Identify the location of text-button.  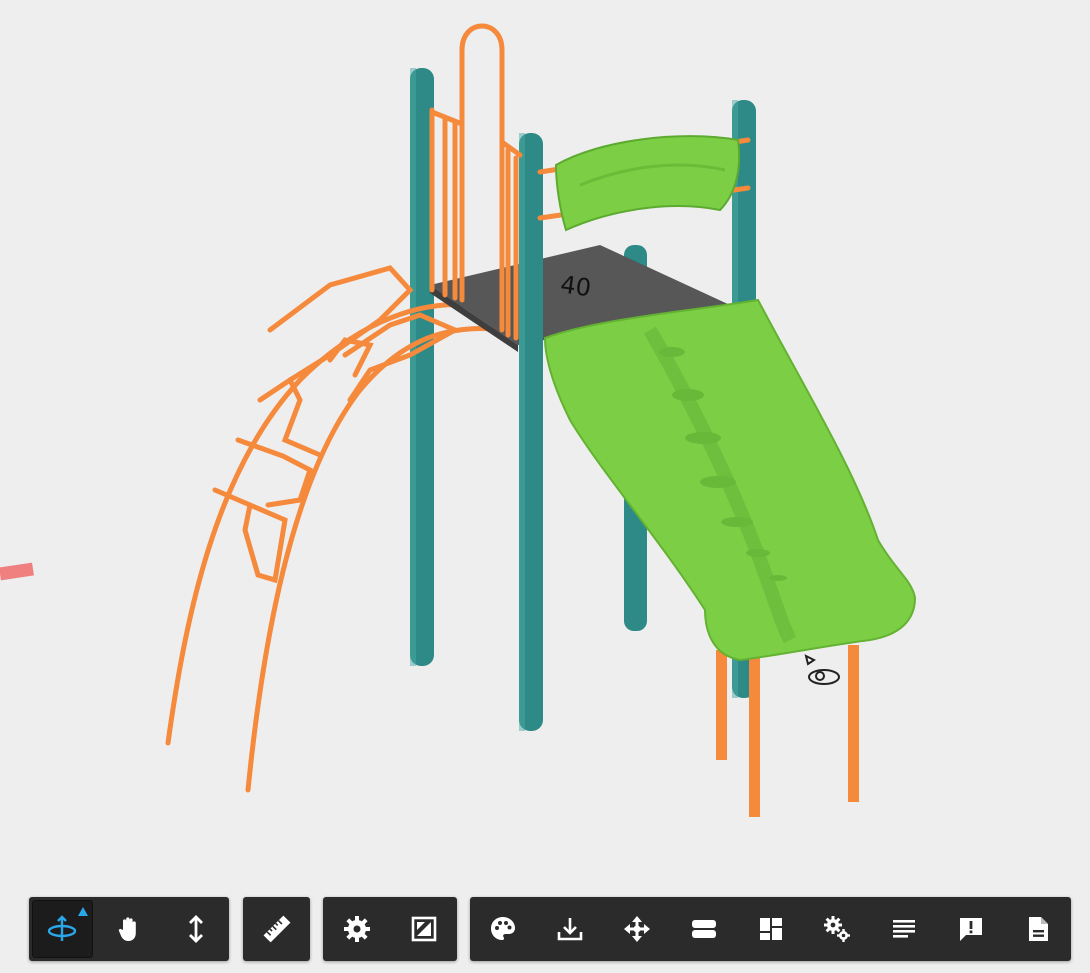
(904, 929).